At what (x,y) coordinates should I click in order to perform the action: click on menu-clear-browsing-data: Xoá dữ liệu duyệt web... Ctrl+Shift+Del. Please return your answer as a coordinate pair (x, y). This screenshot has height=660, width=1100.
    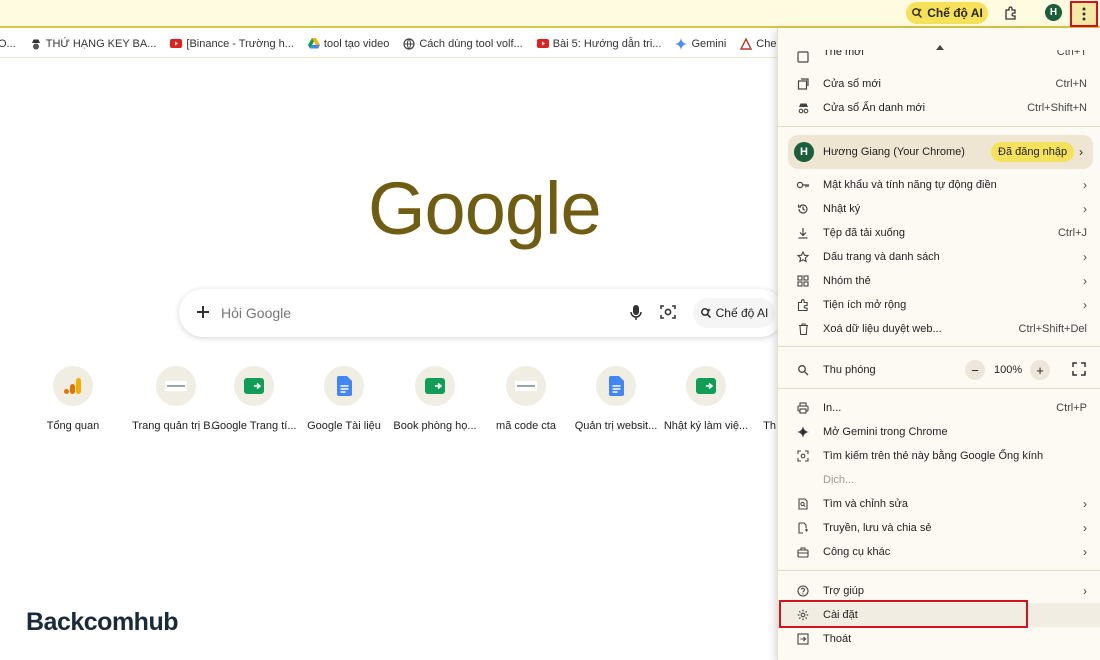
    Looking at the image, I should click on (939, 329).